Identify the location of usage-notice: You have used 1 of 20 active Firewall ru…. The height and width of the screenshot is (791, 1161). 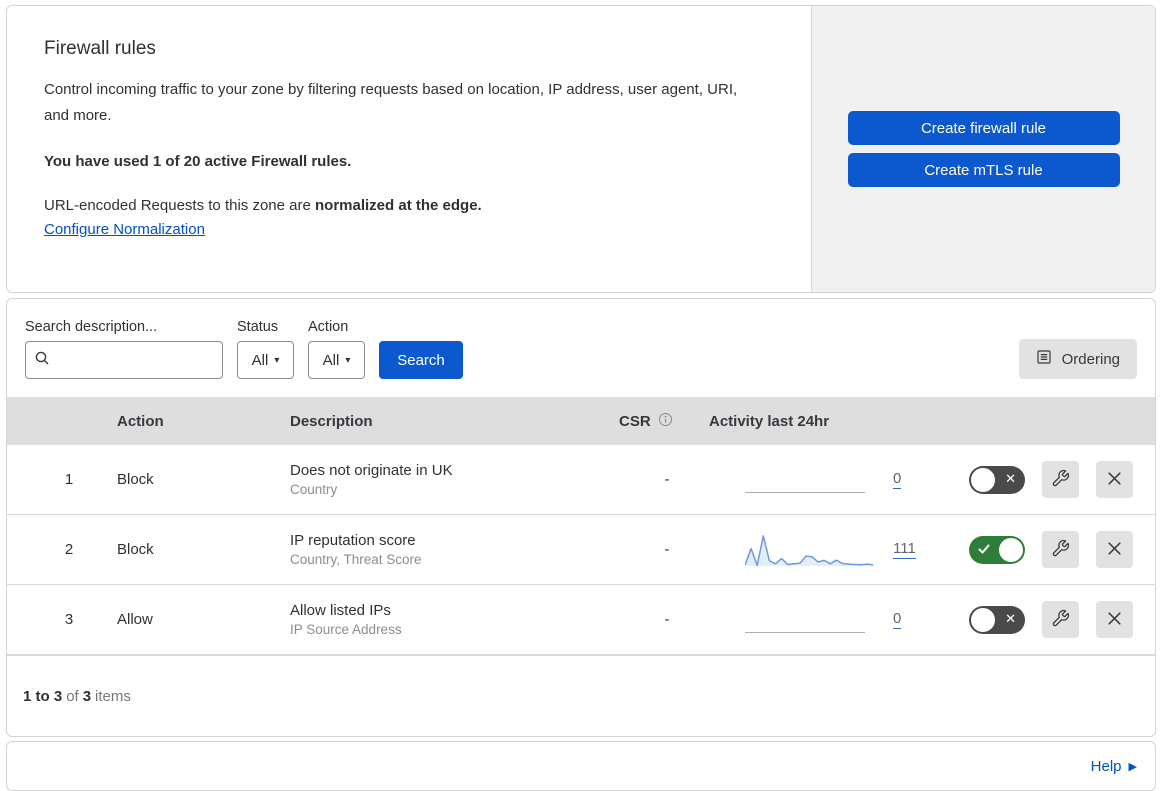
(198, 161).